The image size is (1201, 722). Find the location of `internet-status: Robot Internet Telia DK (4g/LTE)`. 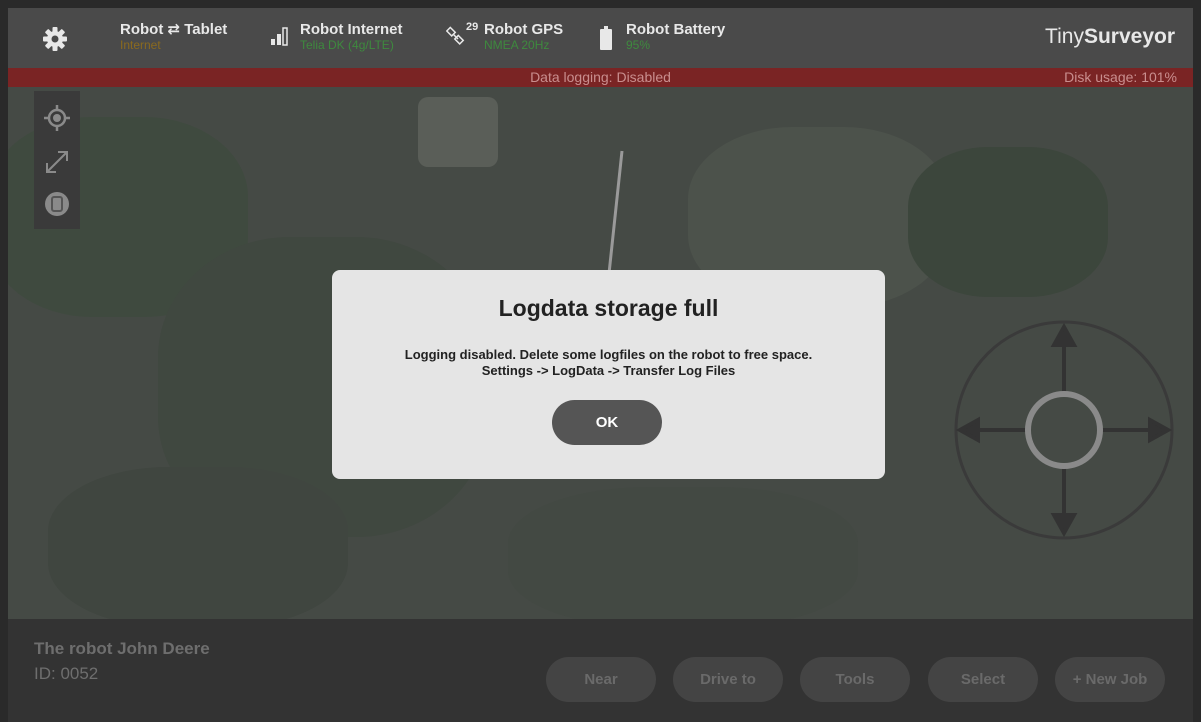

internet-status: Robot Internet Telia DK (4g/LTE) is located at coordinates (336, 37).